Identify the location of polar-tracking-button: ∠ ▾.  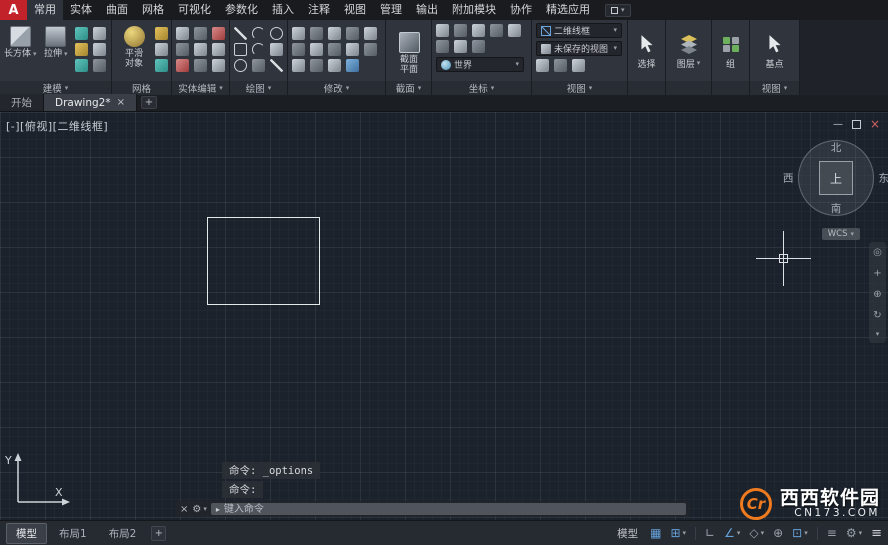
(732, 533).